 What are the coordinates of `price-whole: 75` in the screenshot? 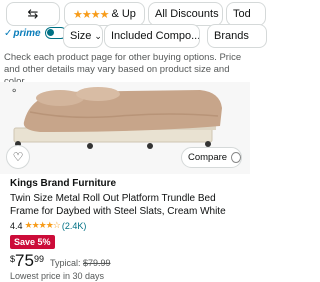 It's located at (24, 260).